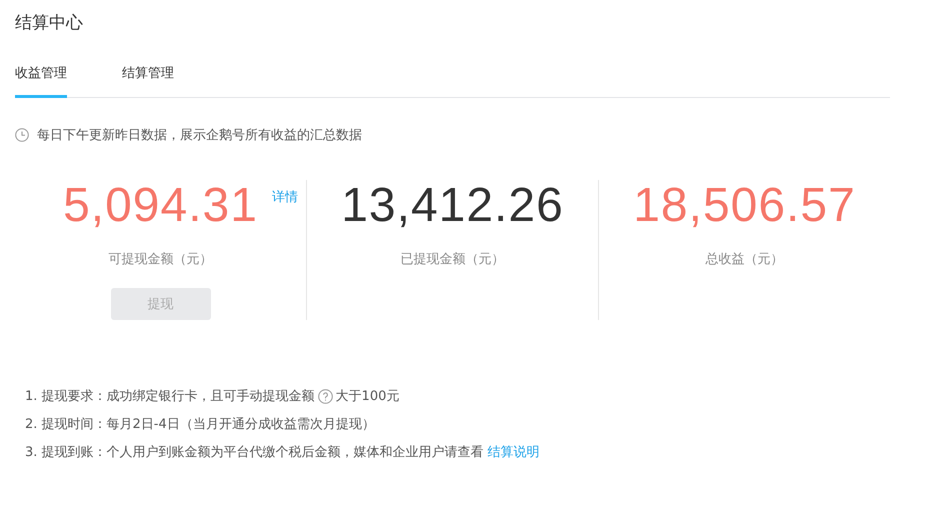 The height and width of the screenshot is (515, 932). What do you see at coordinates (160, 259) in the screenshot?
I see `amount-label: 可提现金额（元）` at bounding box center [160, 259].